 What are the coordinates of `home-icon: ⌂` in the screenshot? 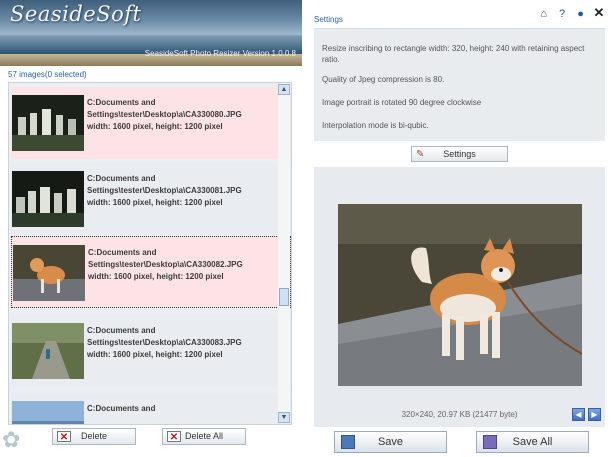 It's located at (544, 14).